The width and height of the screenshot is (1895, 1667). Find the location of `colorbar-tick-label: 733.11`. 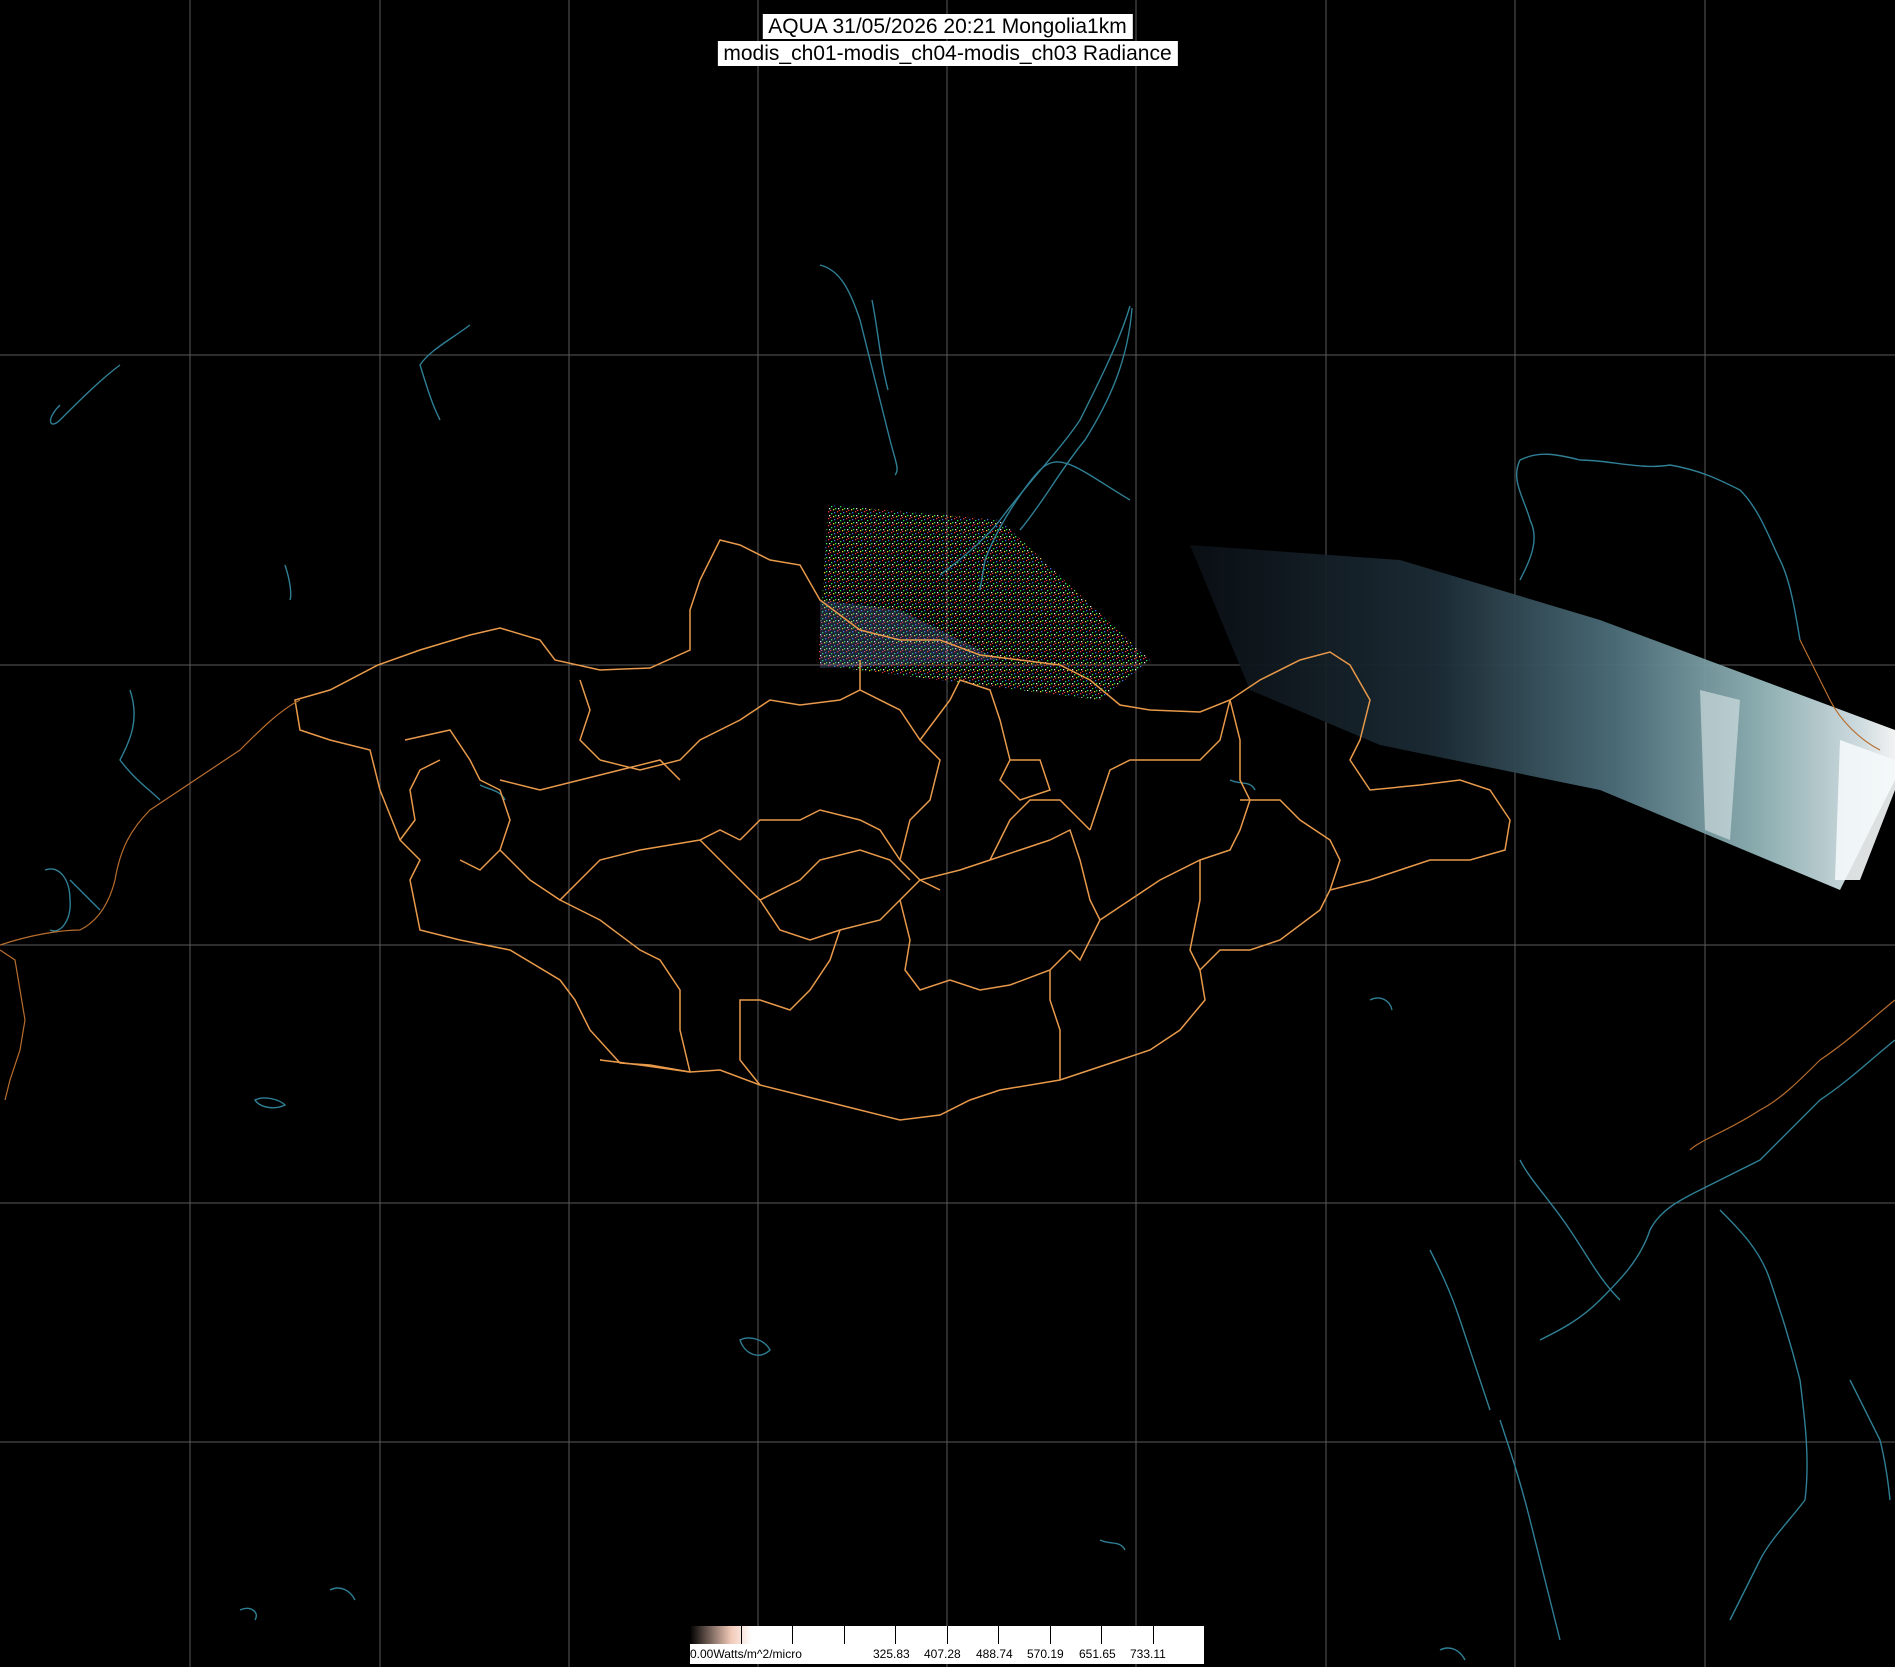

colorbar-tick-label: 733.11 is located at coordinates (1148, 1654).